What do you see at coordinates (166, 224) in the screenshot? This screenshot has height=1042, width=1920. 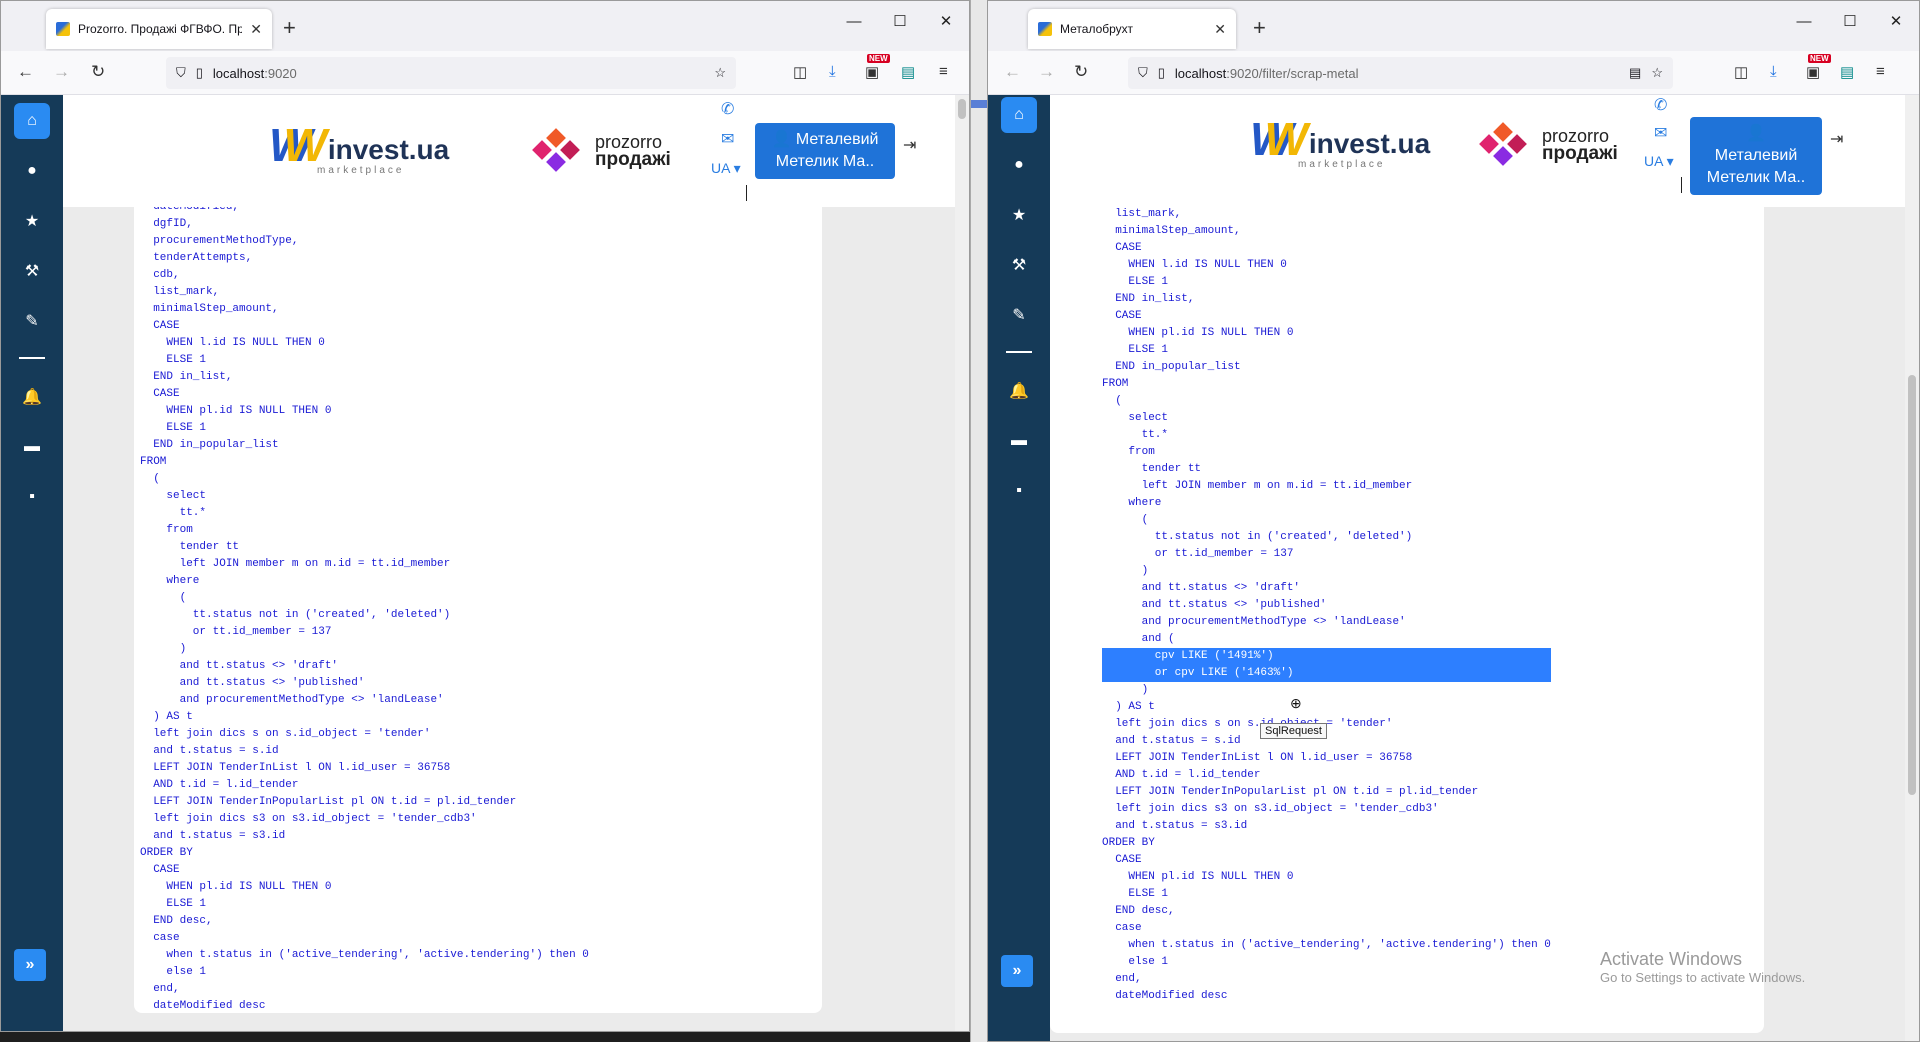 I see `sql-line: dgfID,` at bounding box center [166, 224].